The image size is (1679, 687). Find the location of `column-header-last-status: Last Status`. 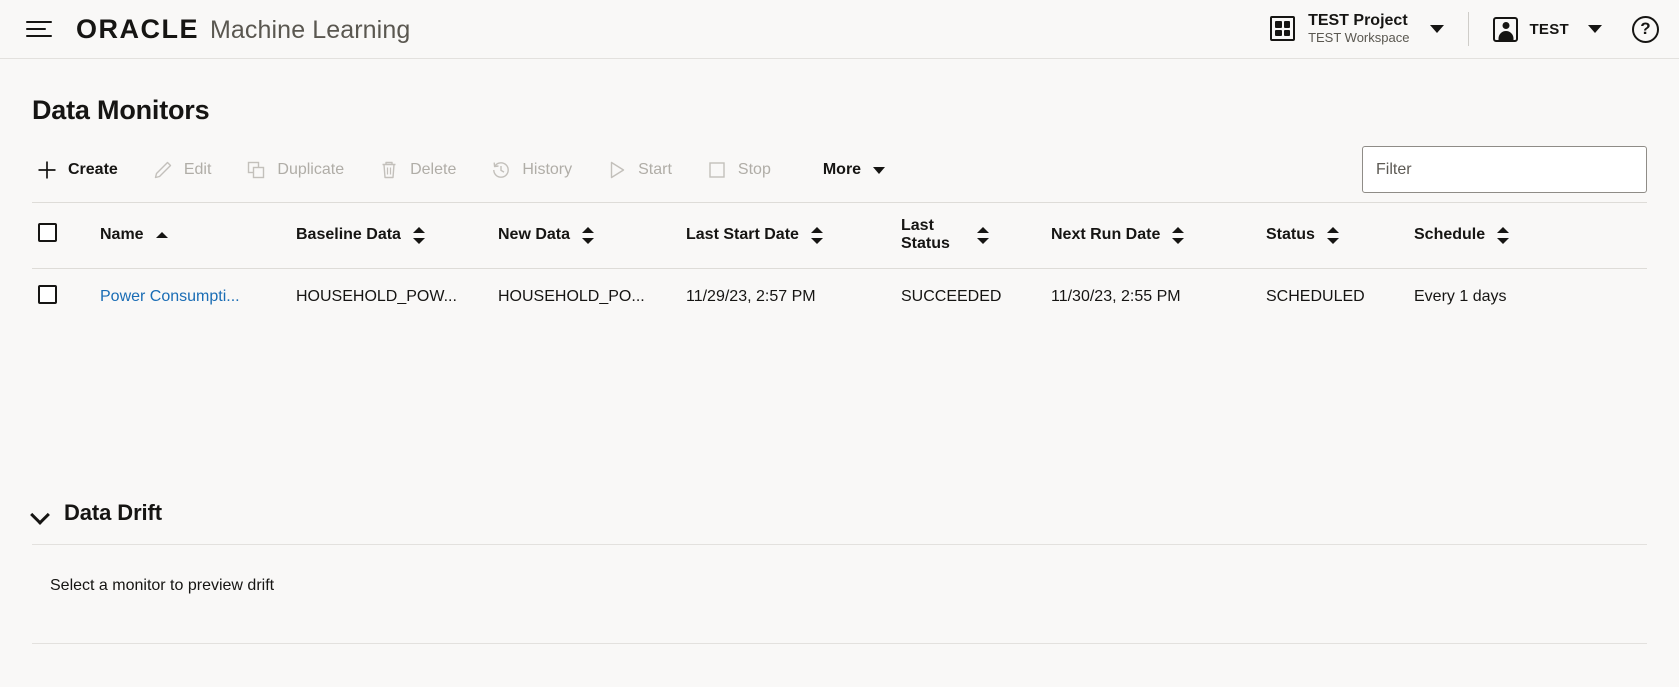

column-header-last-status: Last Status is located at coordinates (970, 235).